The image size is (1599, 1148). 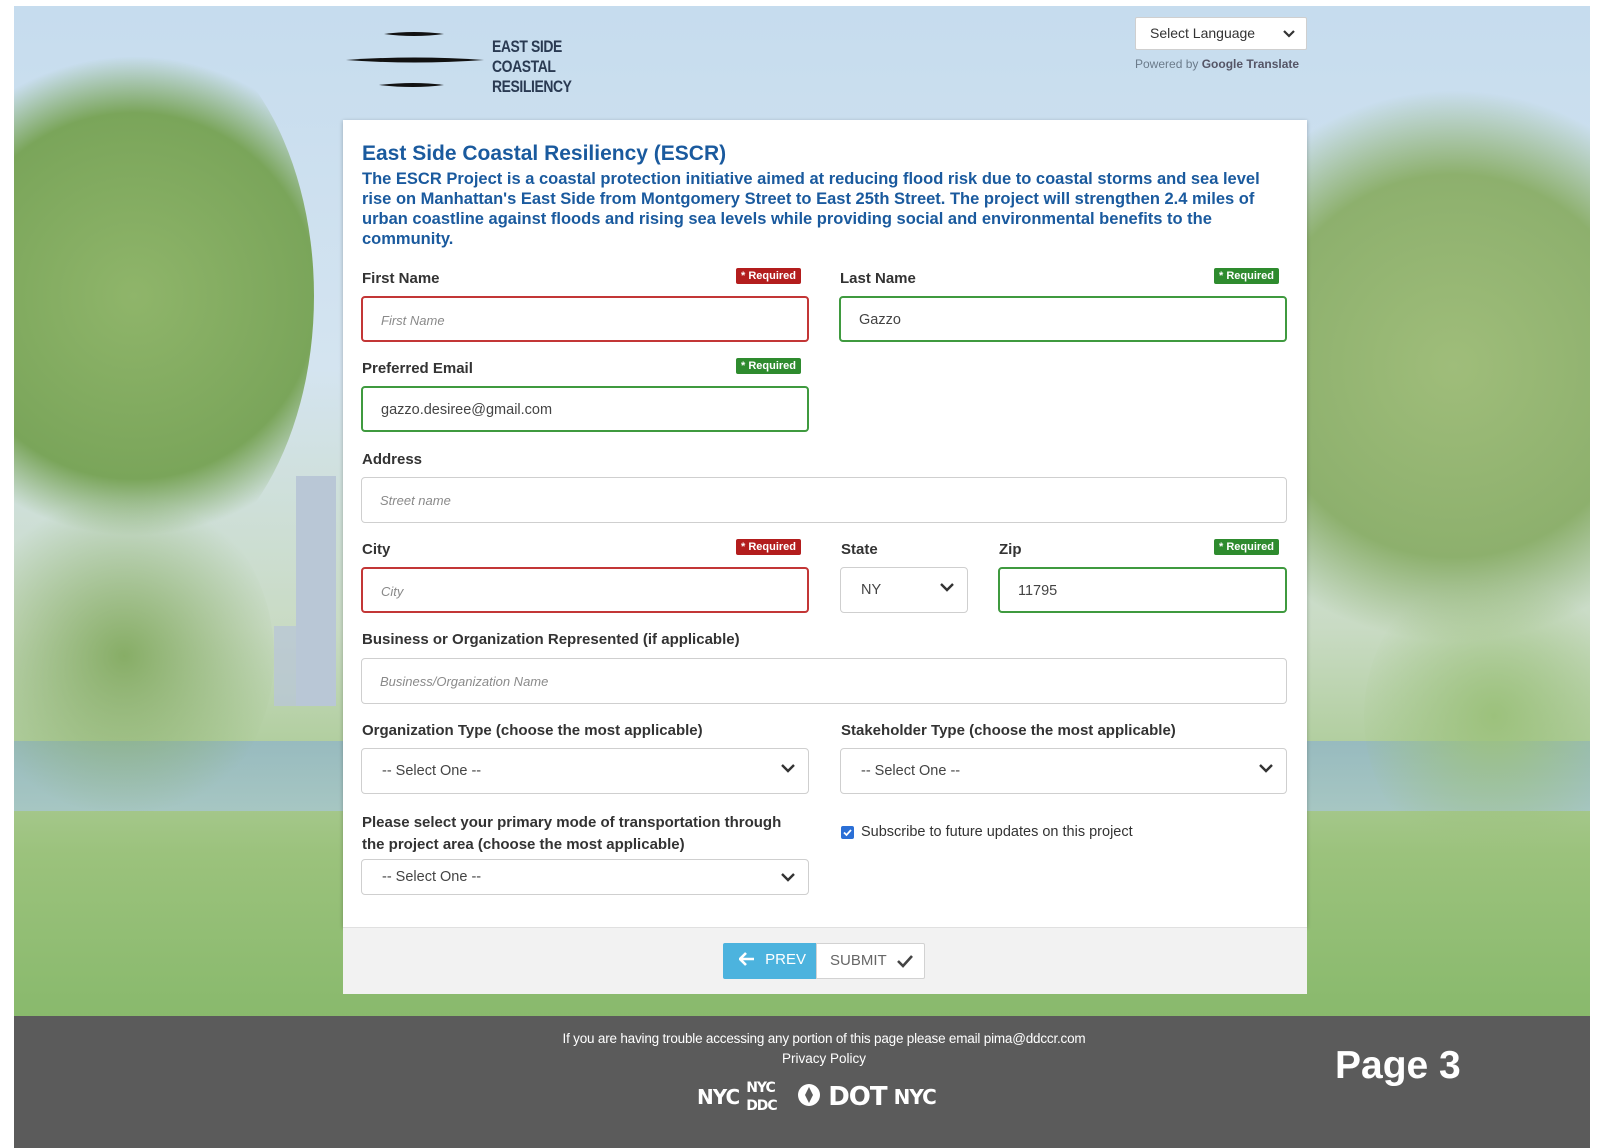 I want to click on first-name-label: First Name, so click(x=401, y=278).